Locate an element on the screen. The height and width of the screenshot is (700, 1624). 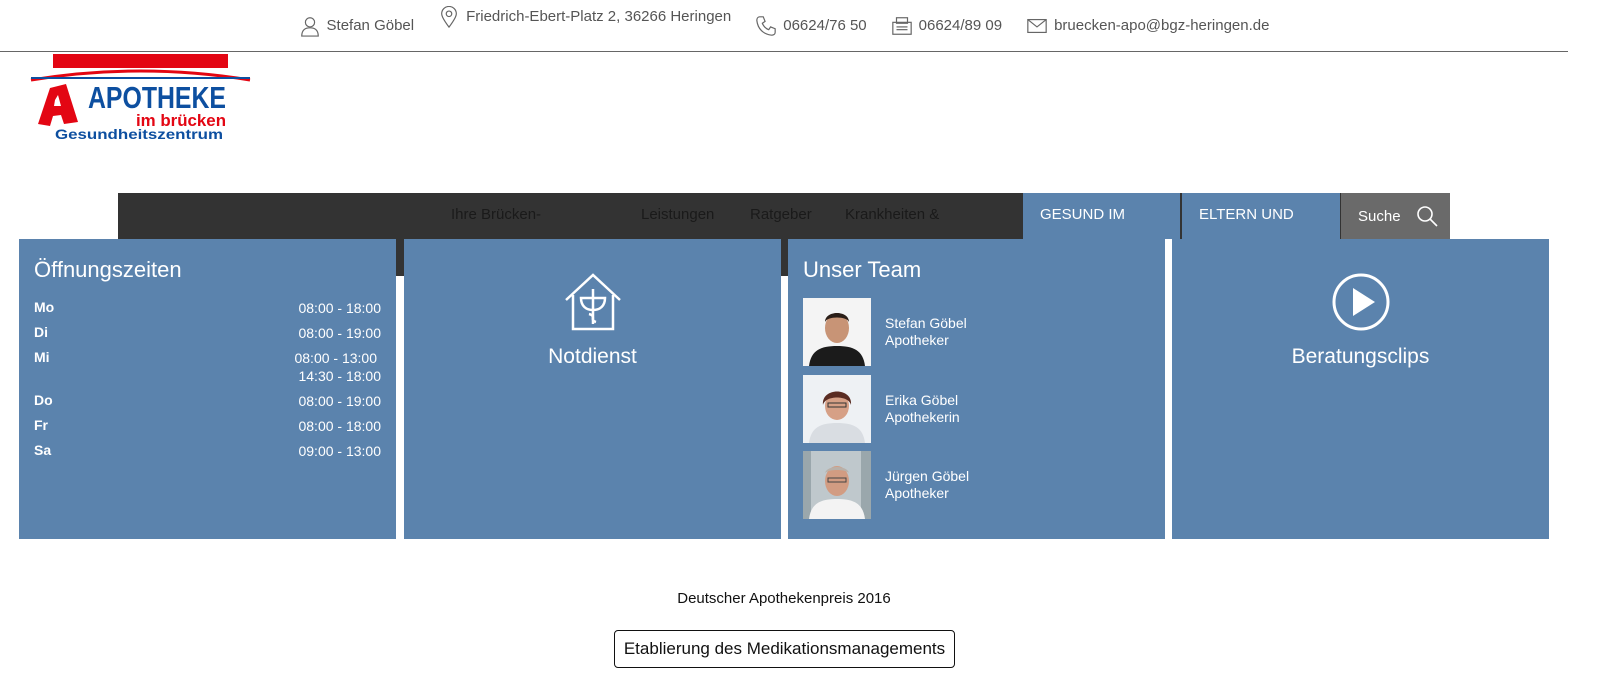
contact-address: Friedrich-Ebert-Platz 2, 36266 Heringen is located at coordinates (585, 16).